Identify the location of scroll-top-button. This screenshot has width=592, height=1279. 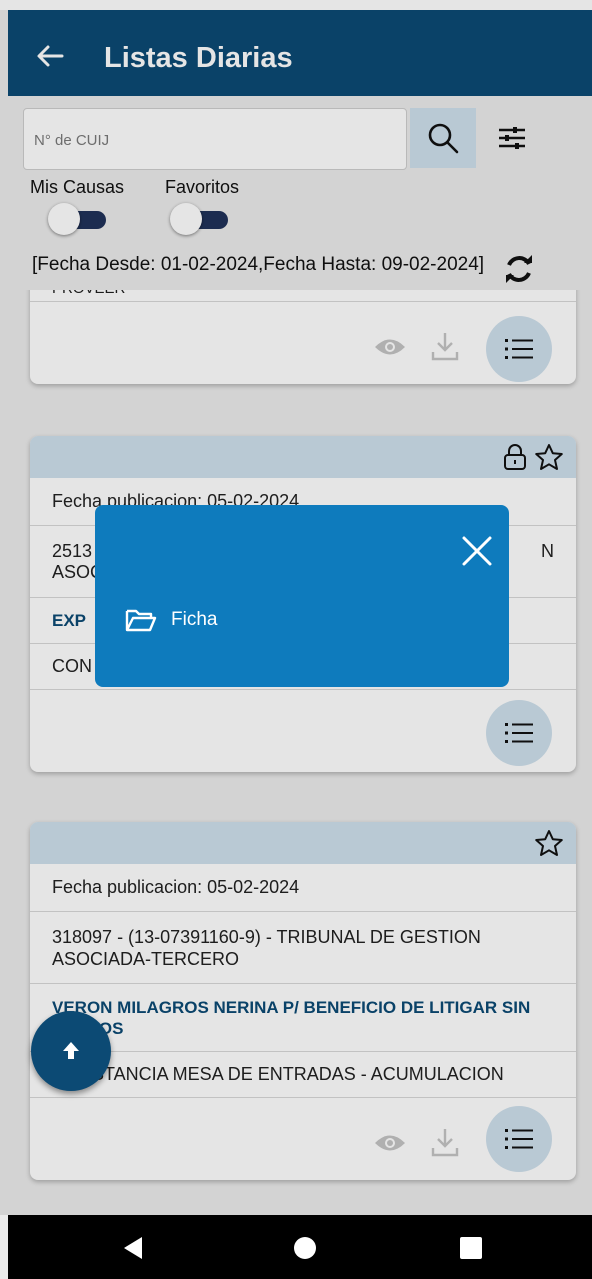
(71, 1051).